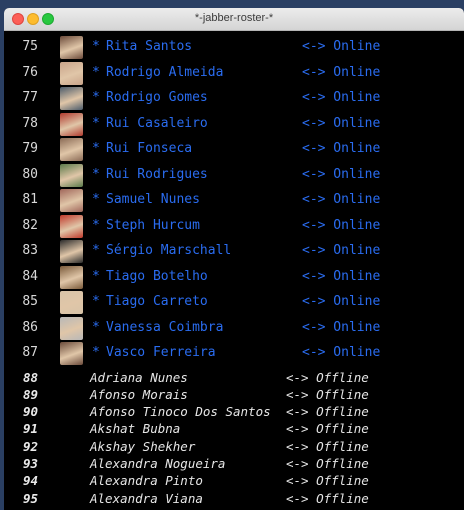 This screenshot has width=464, height=510. What do you see at coordinates (234, 429) in the screenshot?
I see `contact-row: 91 Akshat Bubna <-> Offline` at bounding box center [234, 429].